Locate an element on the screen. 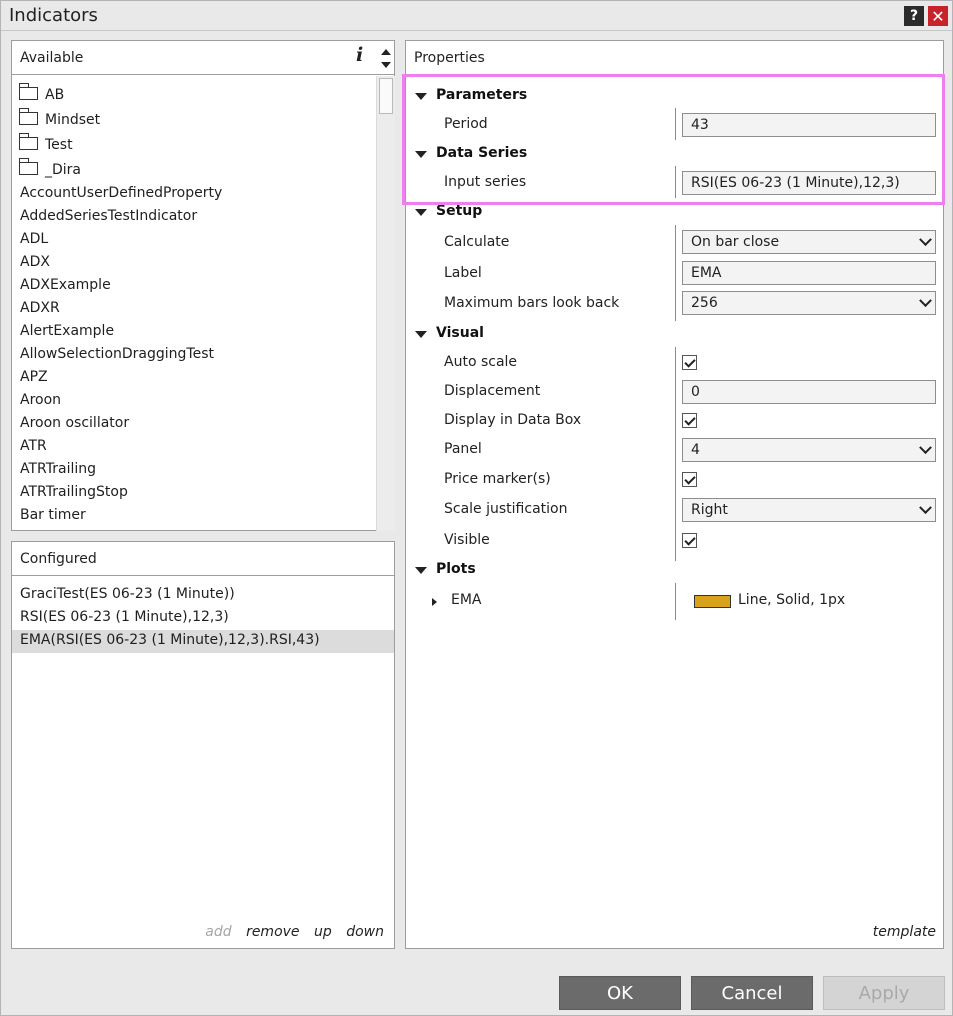 The image size is (953, 1016). help-icon: ? is located at coordinates (914, 16).